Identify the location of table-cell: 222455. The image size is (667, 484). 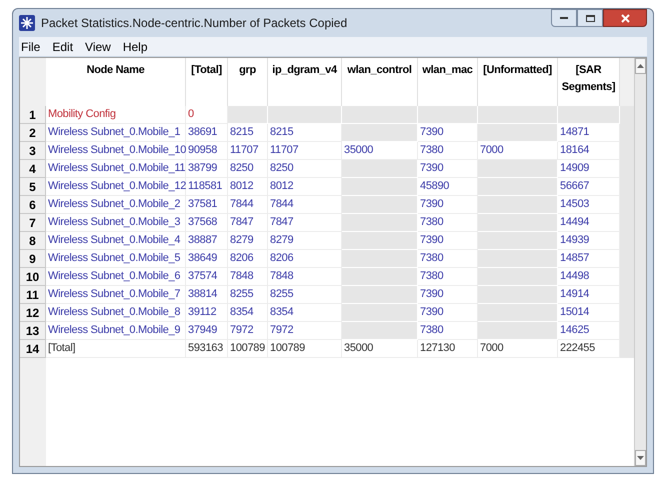
(589, 349).